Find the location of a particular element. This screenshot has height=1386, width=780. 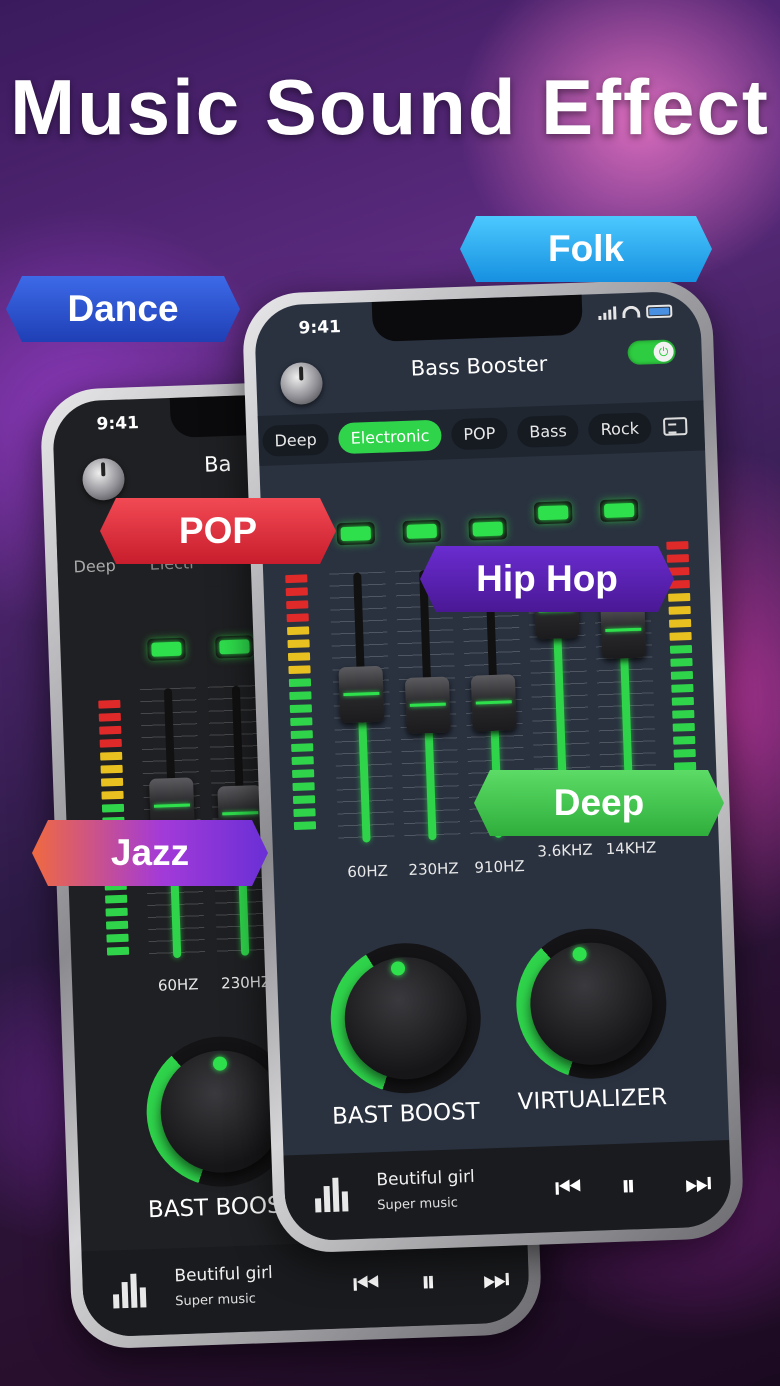

preset-tab-deep: Deep is located at coordinates (295, 440).